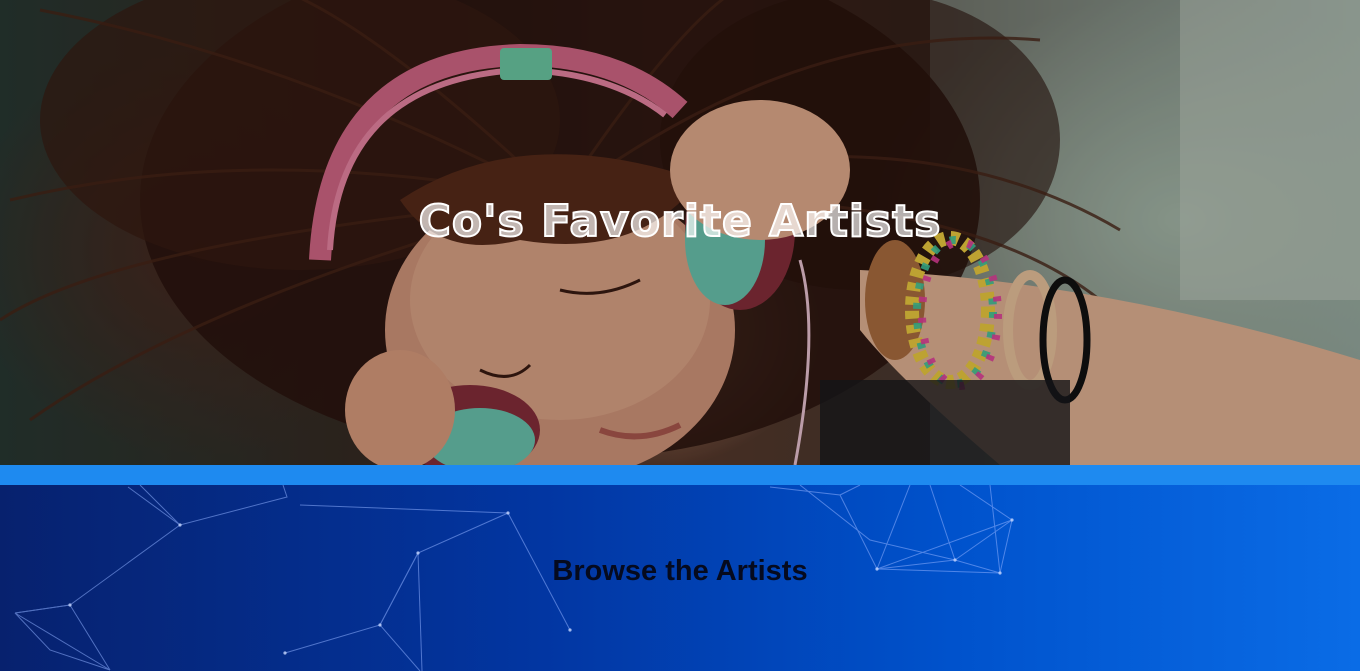  Describe the element at coordinates (680, 571) in the screenshot. I see `browse-heading: Browse the Artists` at that location.